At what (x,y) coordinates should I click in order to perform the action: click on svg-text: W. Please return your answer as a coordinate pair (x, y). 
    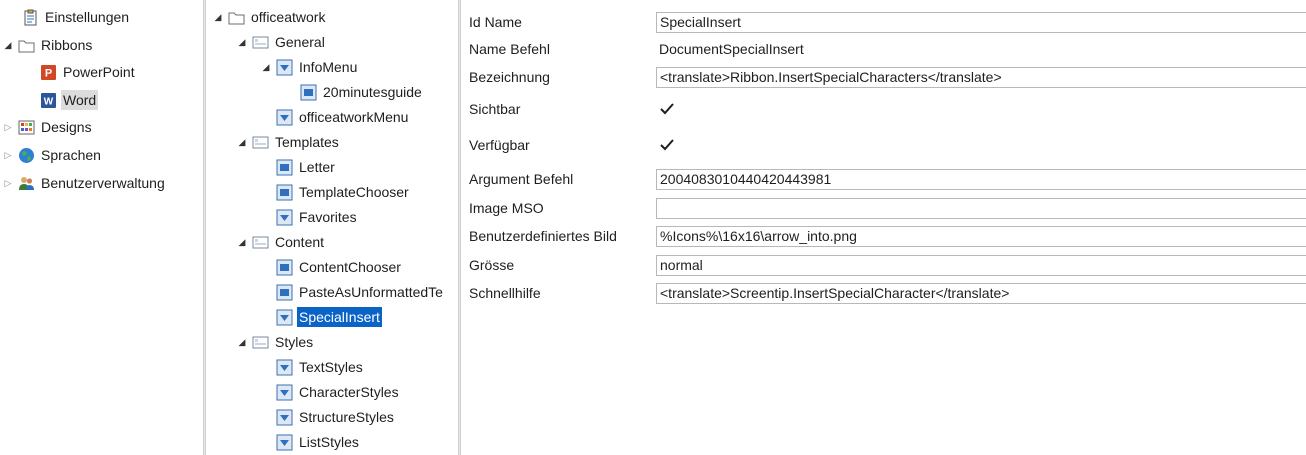
    Looking at the image, I should click on (49, 101).